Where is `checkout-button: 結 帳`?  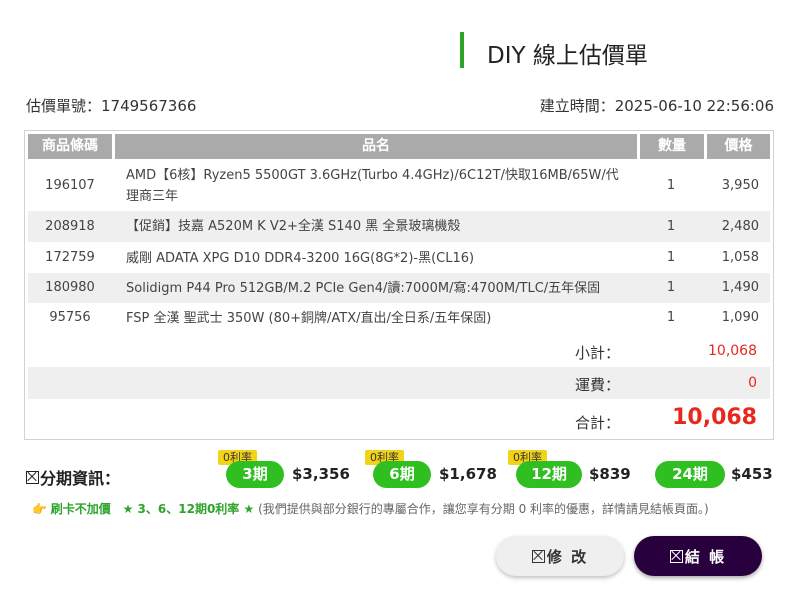
checkout-button: 結 帳 is located at coordinates (698, 556).